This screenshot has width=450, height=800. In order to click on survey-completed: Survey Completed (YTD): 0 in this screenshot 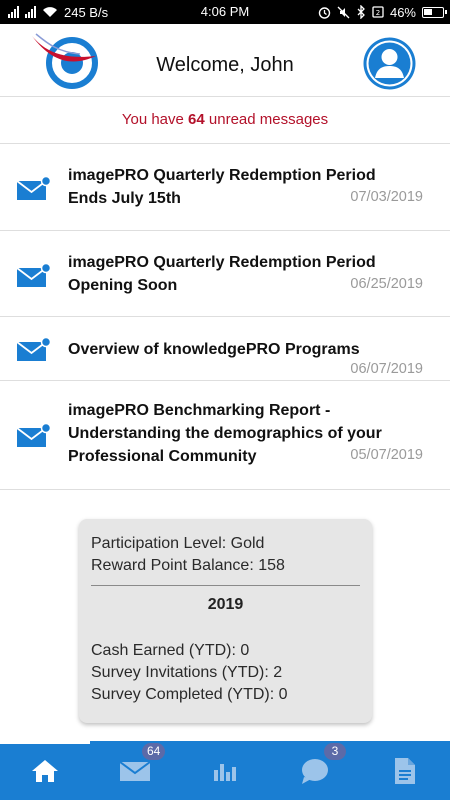, I will do `click(189, 694)`.